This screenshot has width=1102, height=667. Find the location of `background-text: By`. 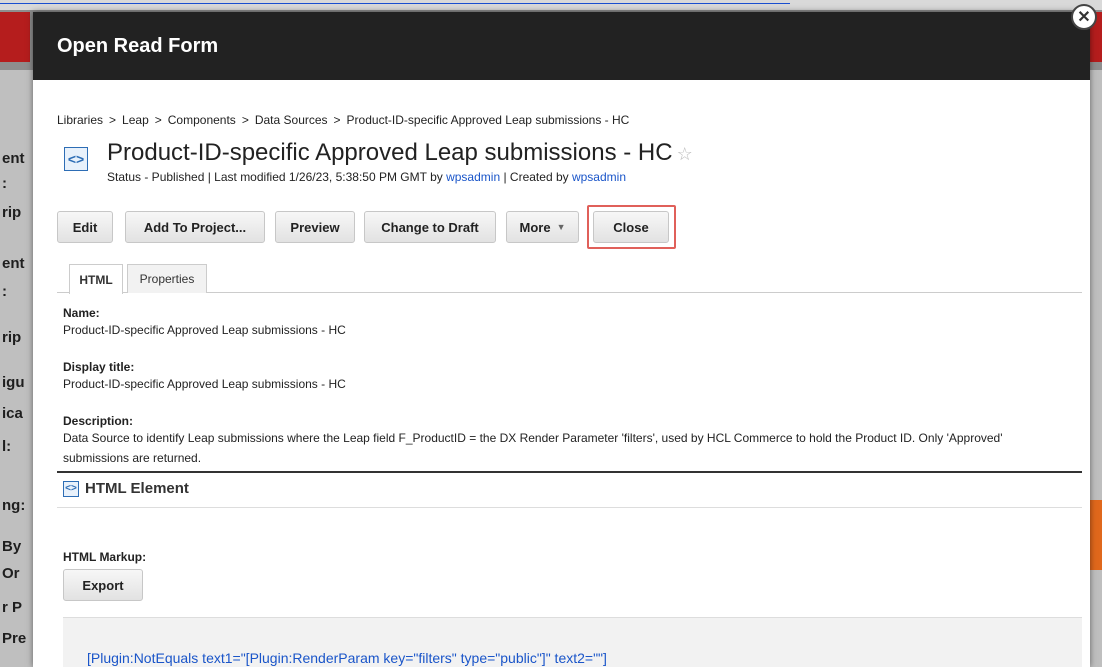

background-text: By is located at coordinates (12, 546).